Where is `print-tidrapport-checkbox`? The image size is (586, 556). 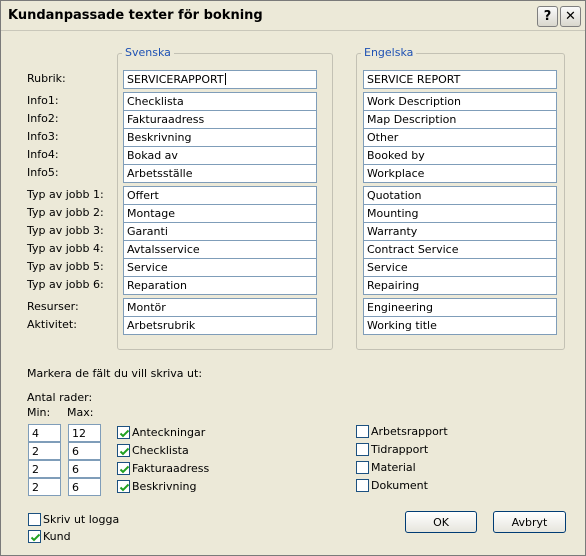 print-tidrapport-checkbox is located at coordinates (362, 449).